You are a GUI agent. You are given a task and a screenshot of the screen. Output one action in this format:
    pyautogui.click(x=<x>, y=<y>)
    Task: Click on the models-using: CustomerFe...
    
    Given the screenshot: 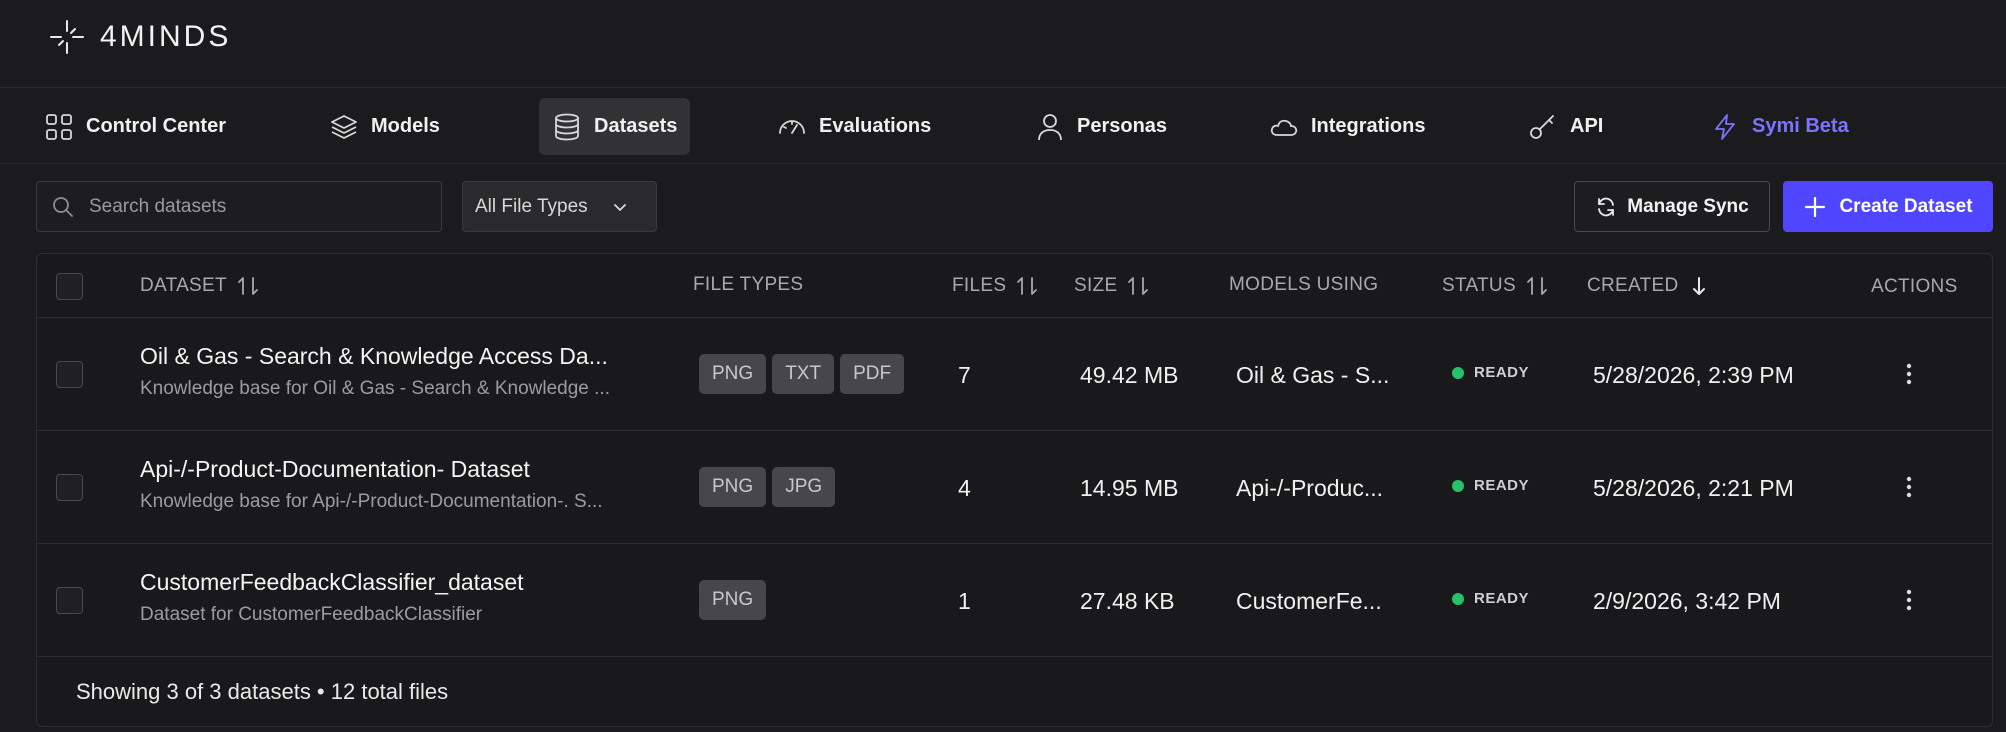 What is the action you would take?
    pyautogui.click(x=1309, y=601)
    